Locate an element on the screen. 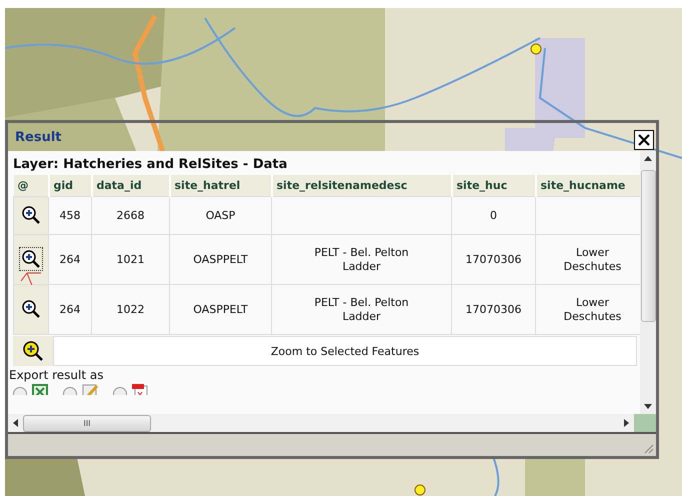 This screenshot has width=682, height=496. export-label: Export result as is located at coordinates (56, 375).